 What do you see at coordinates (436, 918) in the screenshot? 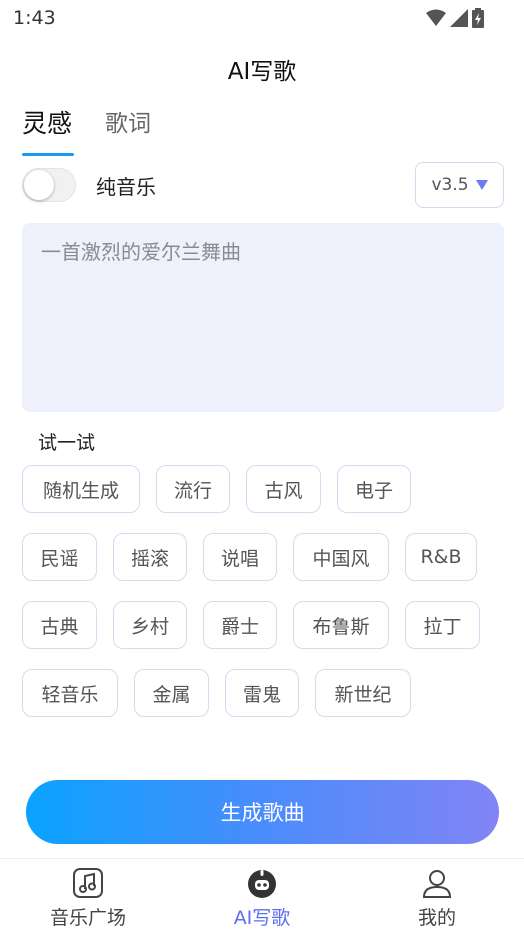
I see `nav-label-mine: 我的` at bounding box center [436, 918].